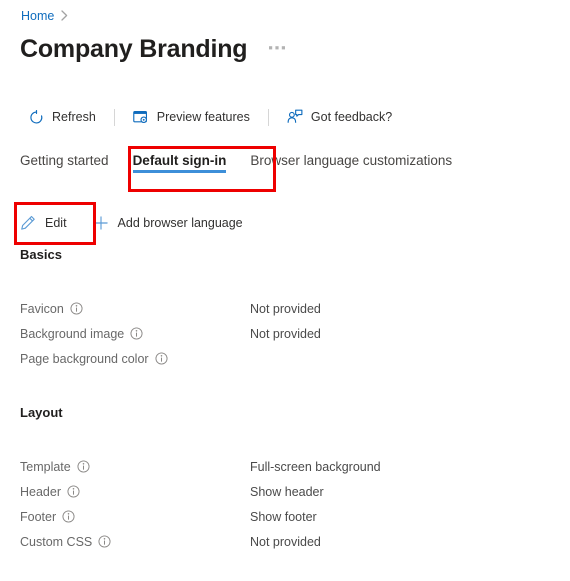 This screenshot has height=581, width=570. I want to click on property-label-header: Header, so click(135, 492).